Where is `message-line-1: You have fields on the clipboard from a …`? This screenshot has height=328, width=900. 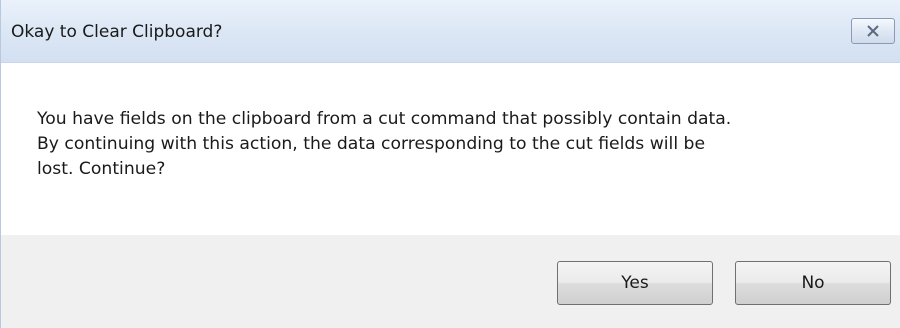
message-line-1: You have fields on the clipboard from a … is located at coordinates (384, 119).